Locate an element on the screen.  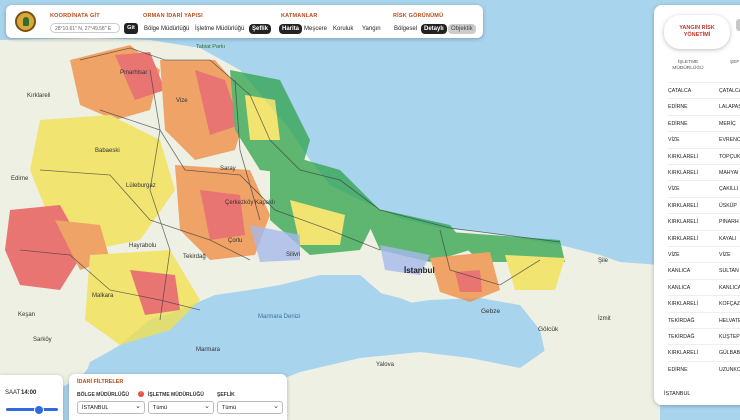
column-header-sef: ŞEF is located at coordinates (735, 62).